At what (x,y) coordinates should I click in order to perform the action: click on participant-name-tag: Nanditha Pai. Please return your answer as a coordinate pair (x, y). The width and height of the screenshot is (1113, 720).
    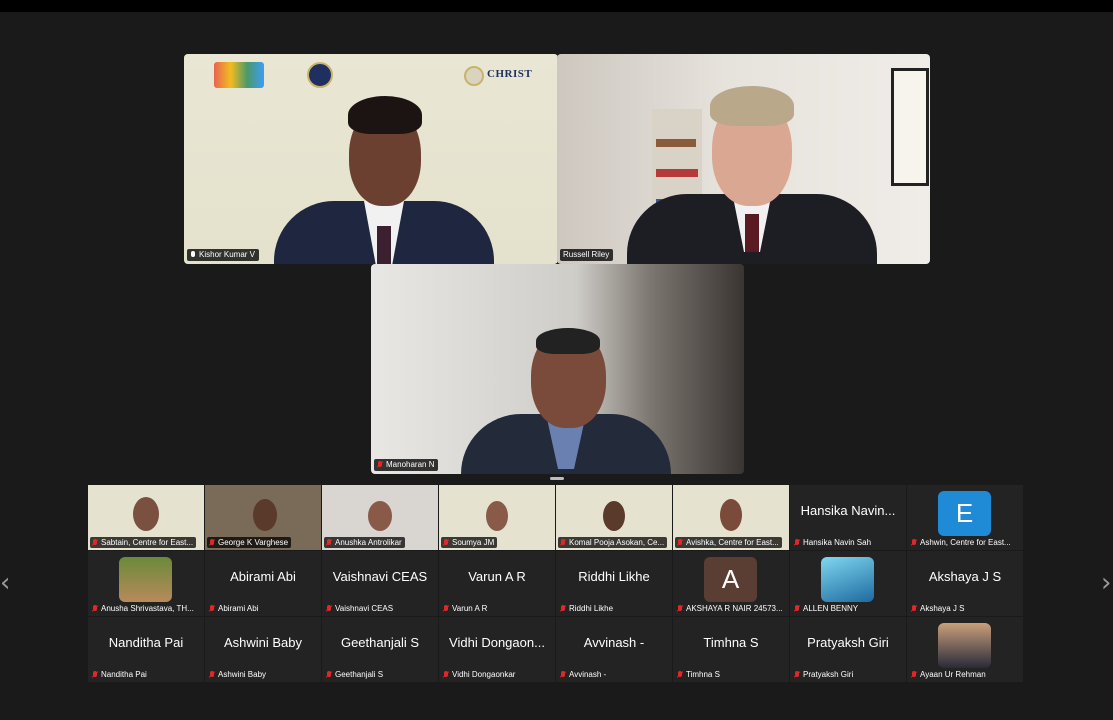
    Looking at the image, I should click on (120, 674).